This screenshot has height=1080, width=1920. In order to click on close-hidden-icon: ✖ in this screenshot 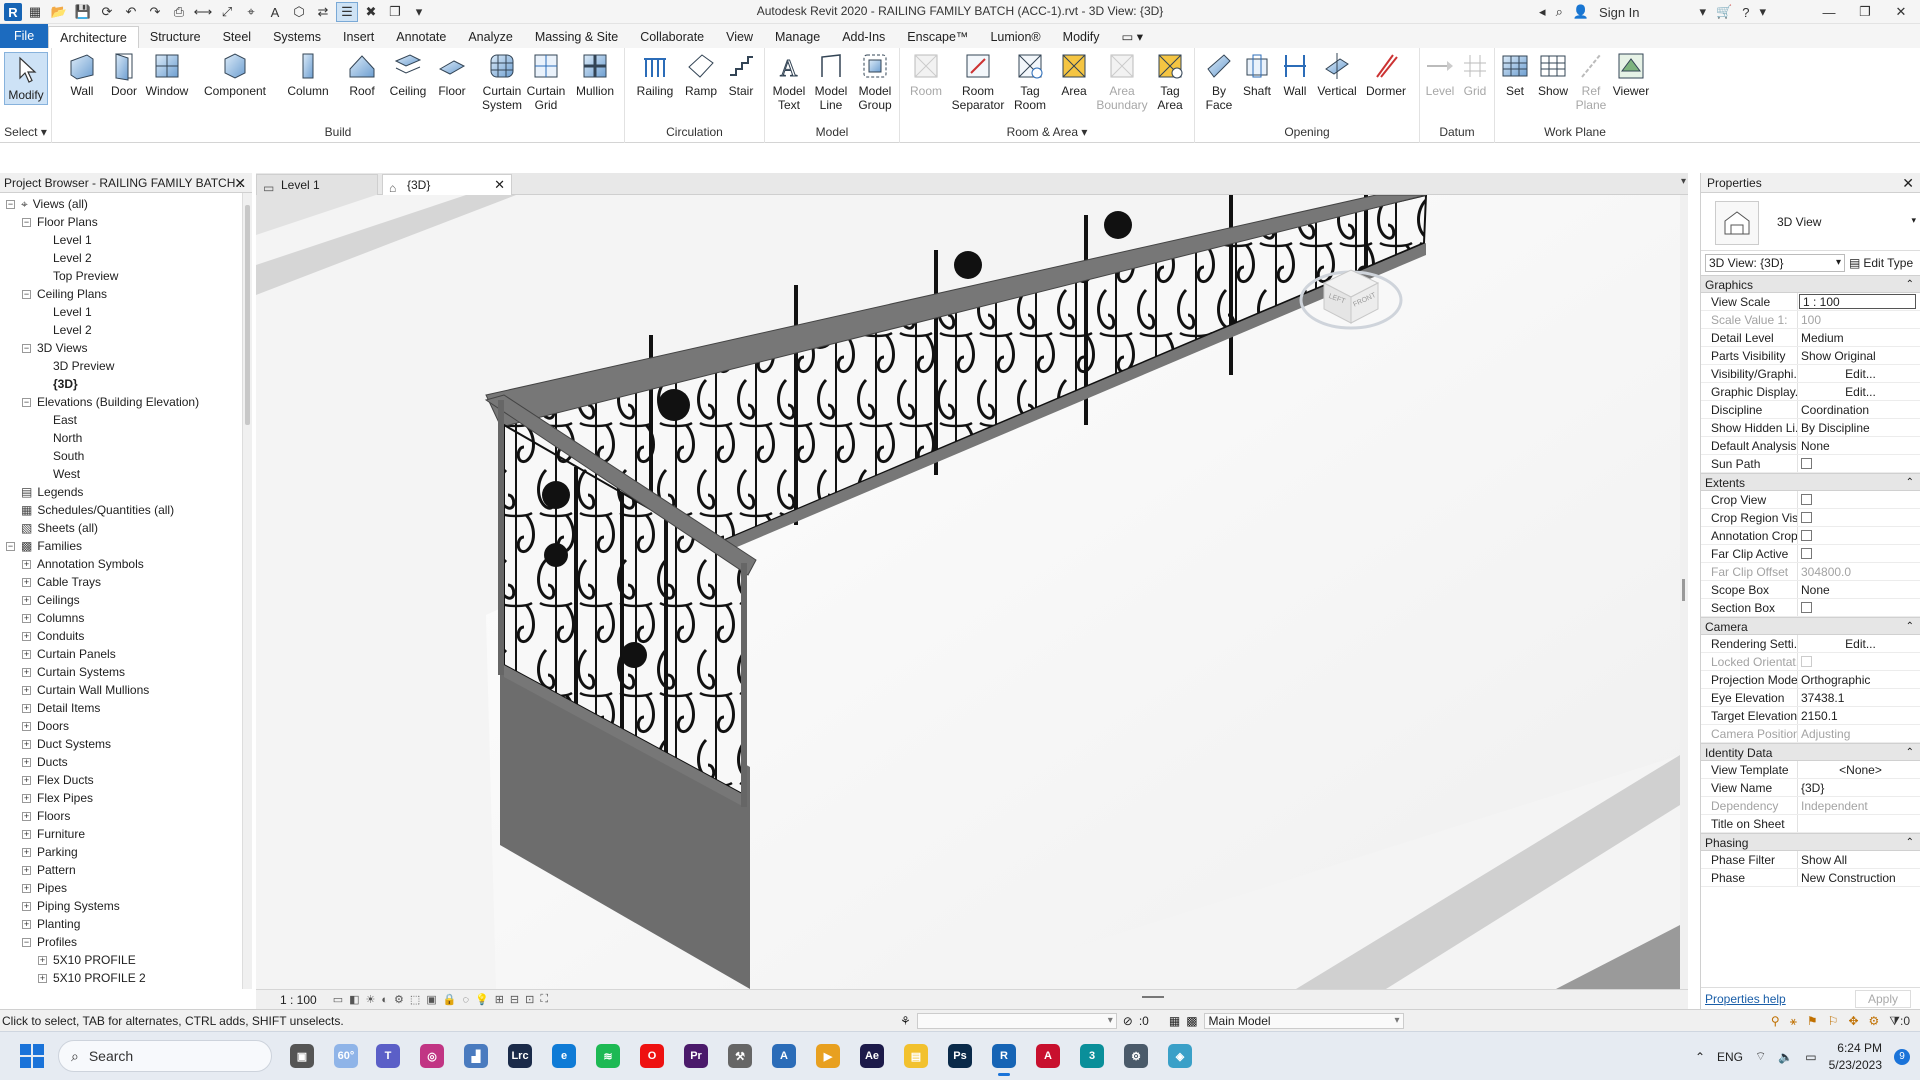, I will do `click(371, 12)`.